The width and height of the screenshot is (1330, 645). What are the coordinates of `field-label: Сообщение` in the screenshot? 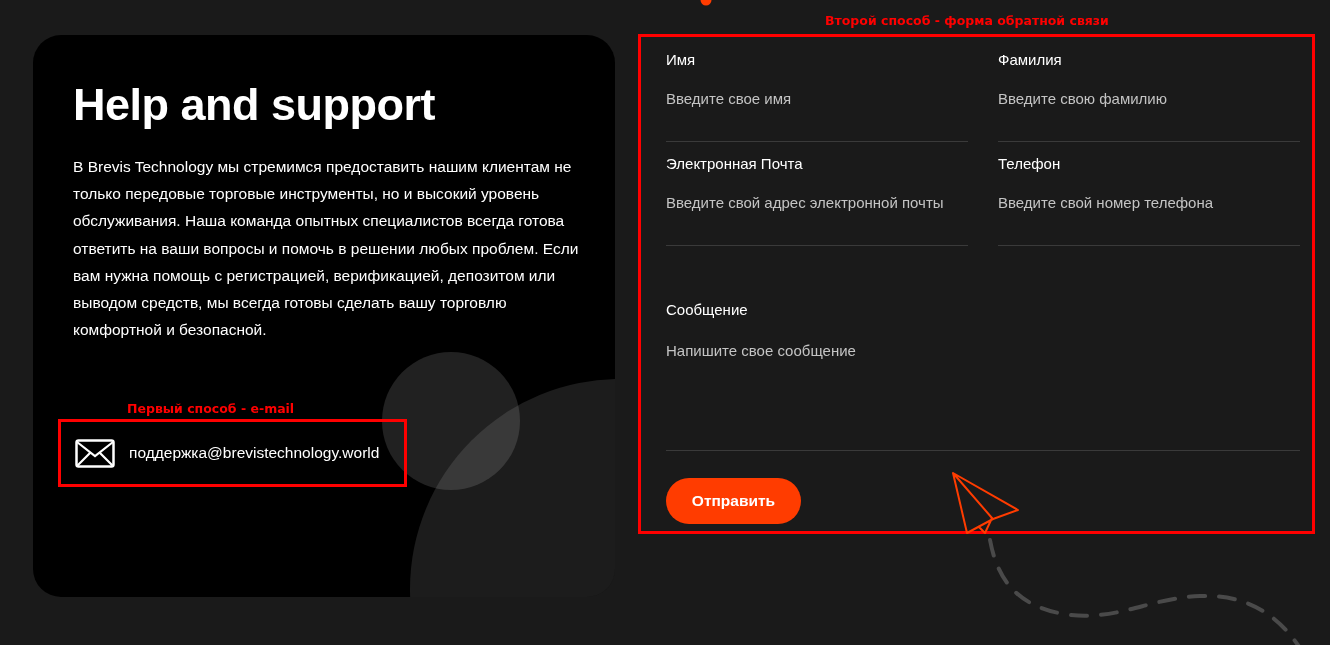 It's located at (707, 309).